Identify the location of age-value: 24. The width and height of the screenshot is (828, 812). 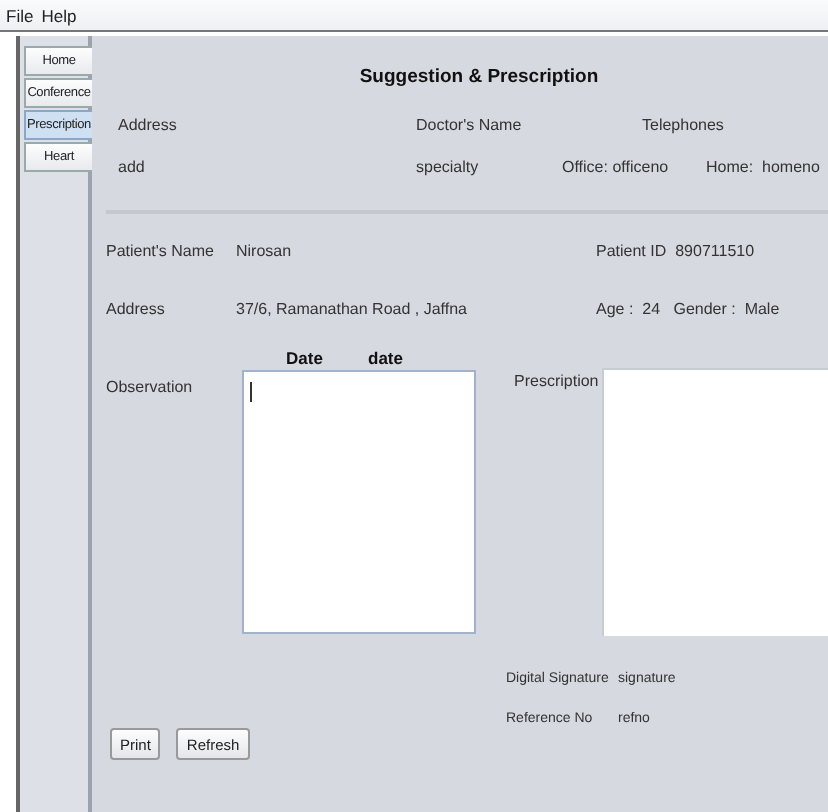
(651, 308).